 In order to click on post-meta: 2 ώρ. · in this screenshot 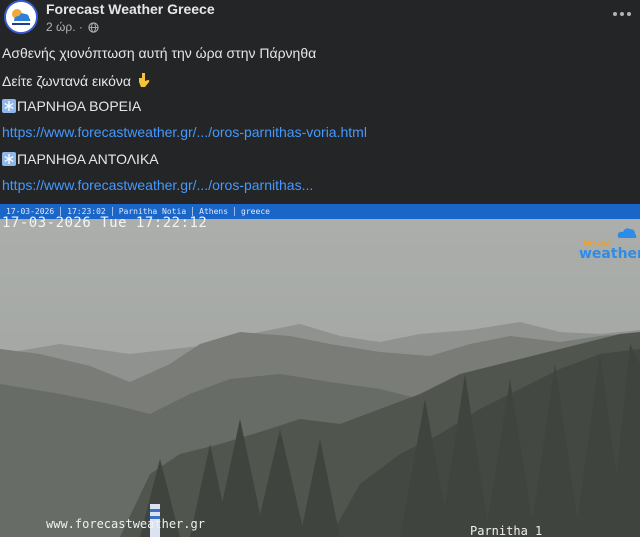, I will do `click(72, 27)`.